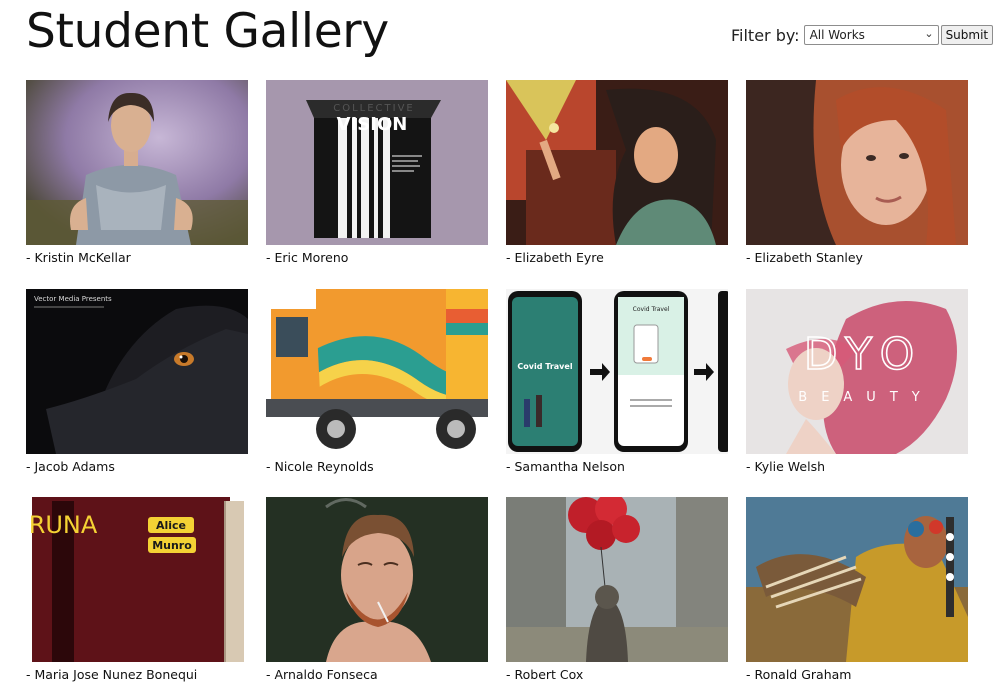  I want to click on filter-label: Filter by:, so click(765, 35).